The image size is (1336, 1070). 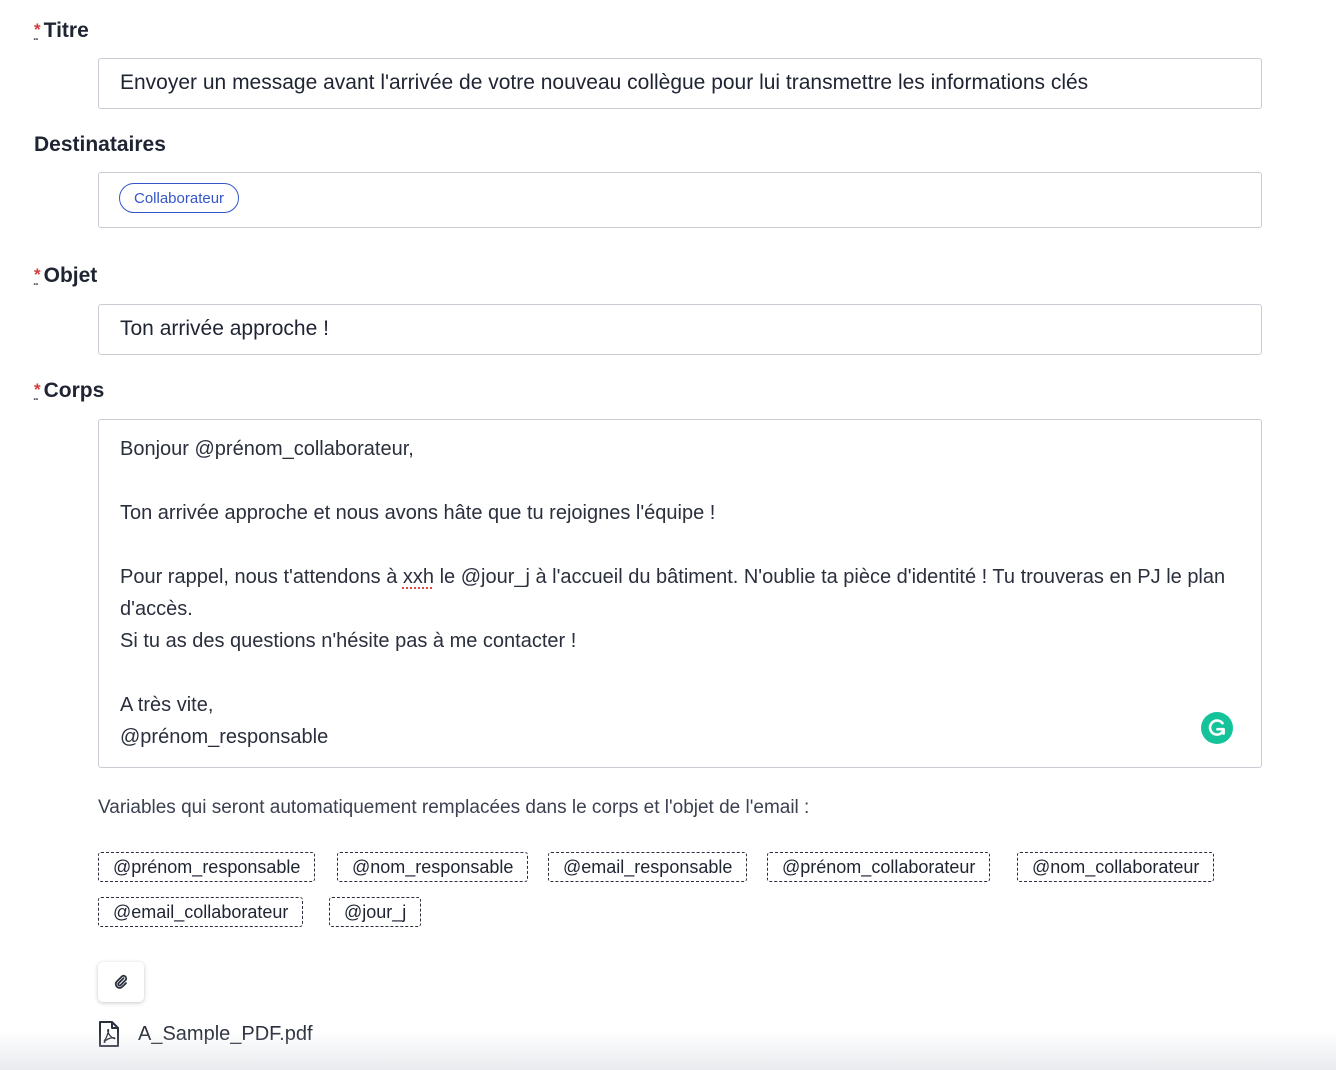 I want to click on destinataires-label-text: Destinataires, so click(x=100, y=144).